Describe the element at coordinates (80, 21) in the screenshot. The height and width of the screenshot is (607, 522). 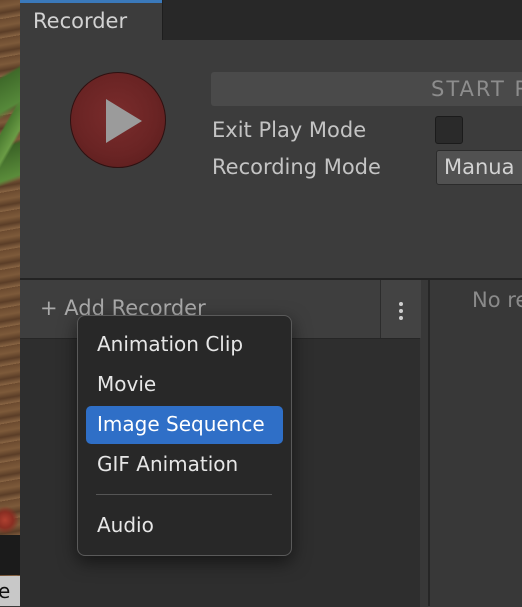
I see `tab-title: Recorder` at that location.